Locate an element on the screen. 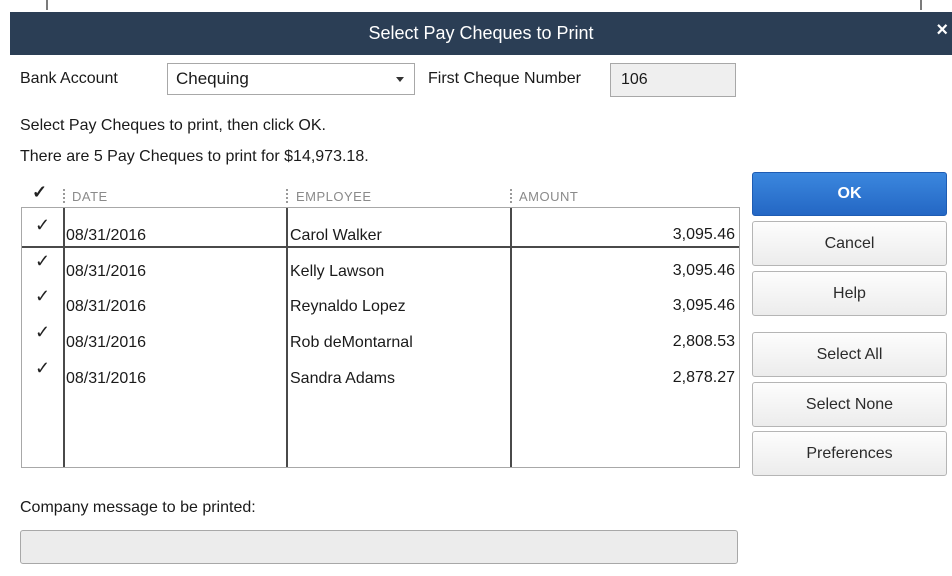  check-column-header: ✓ is located at coordinates (39, 192).